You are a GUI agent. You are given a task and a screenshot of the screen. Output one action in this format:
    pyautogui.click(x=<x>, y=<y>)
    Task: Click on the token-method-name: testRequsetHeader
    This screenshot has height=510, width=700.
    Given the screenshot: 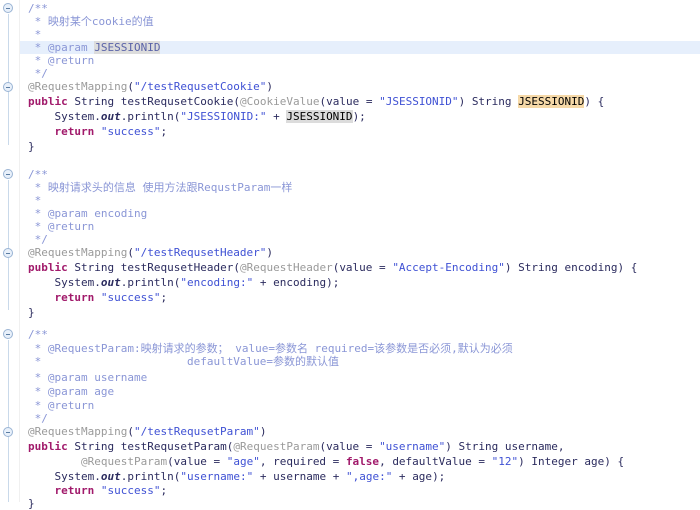 What is the action you would take?
    pyautogui.click(x=177, y=267)
    